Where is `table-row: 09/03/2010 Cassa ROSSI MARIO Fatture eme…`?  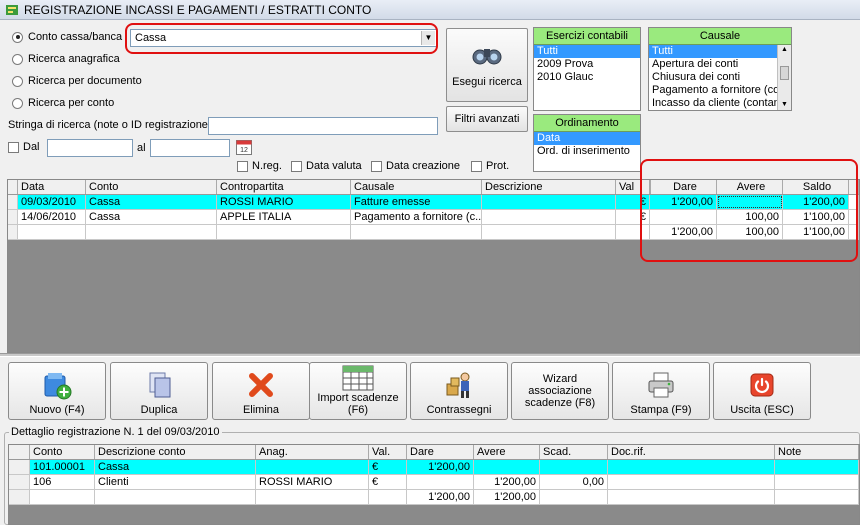
table-row: 09/03/2010 Cassa ROSSI MARIO Fatture eme… is located at coordinates (433, 202).